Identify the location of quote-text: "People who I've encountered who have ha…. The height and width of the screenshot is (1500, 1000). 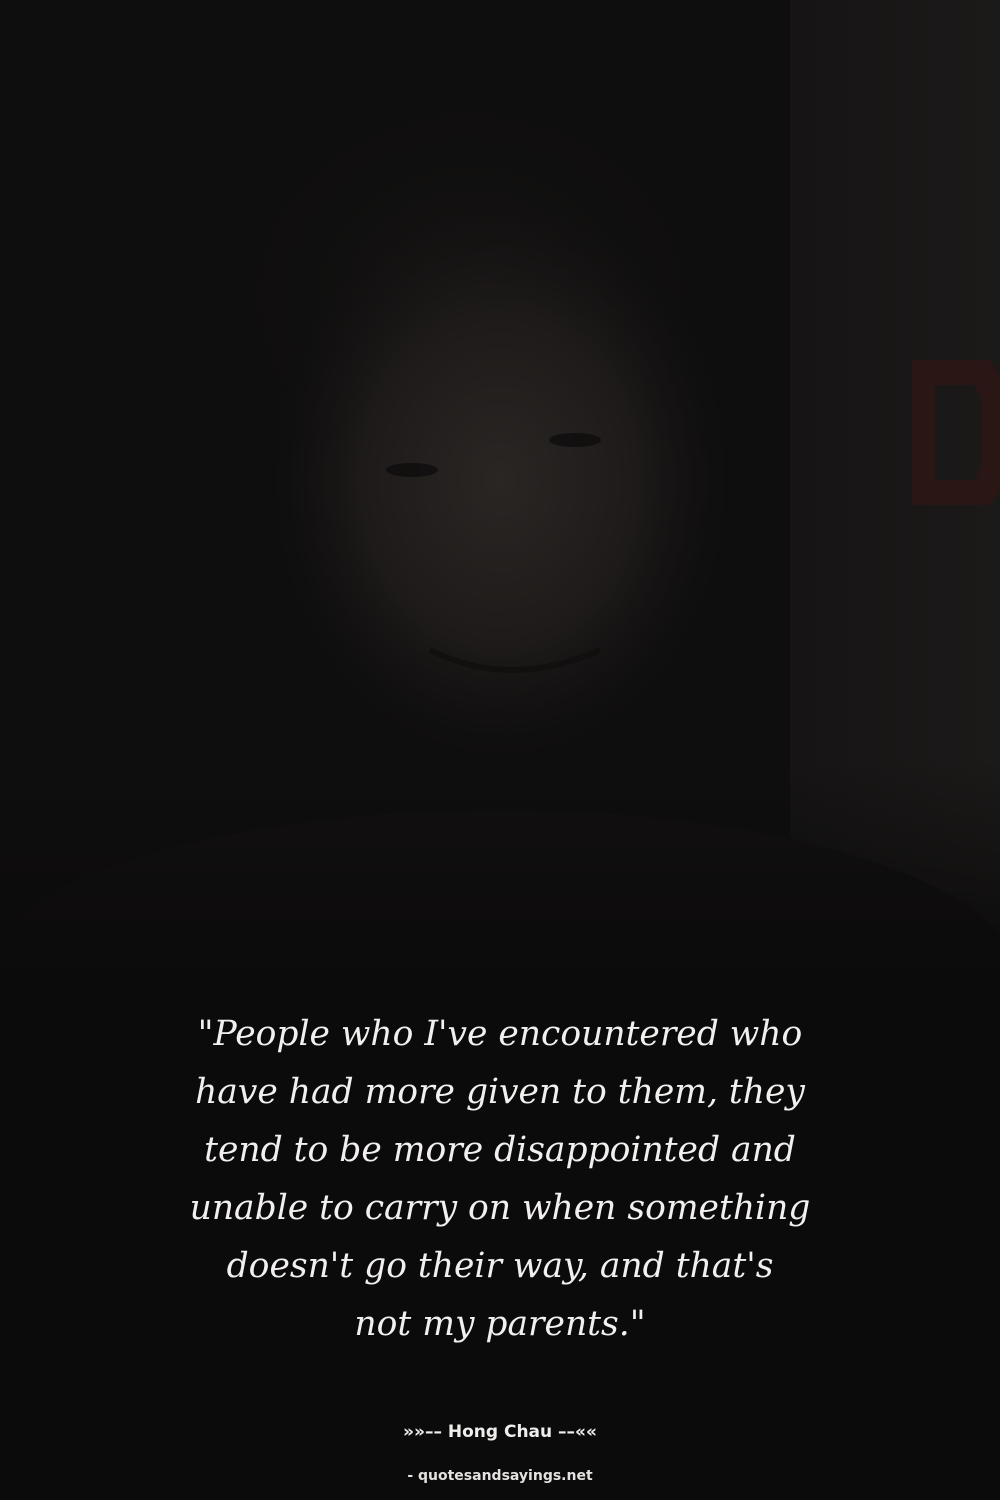
(500, 1179).